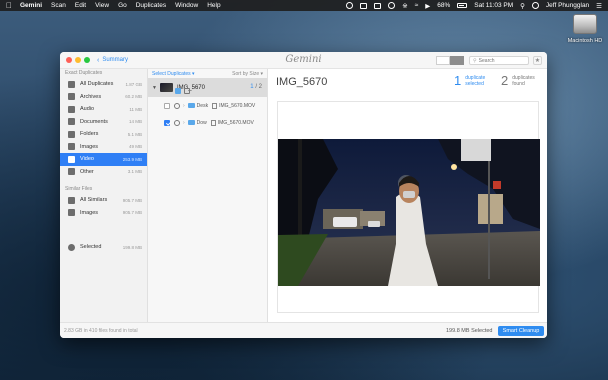 The image size is (608, 380). Describe the element at coordinates (115, 60) in the screenshot. I see `back-label: Summary` at that location.